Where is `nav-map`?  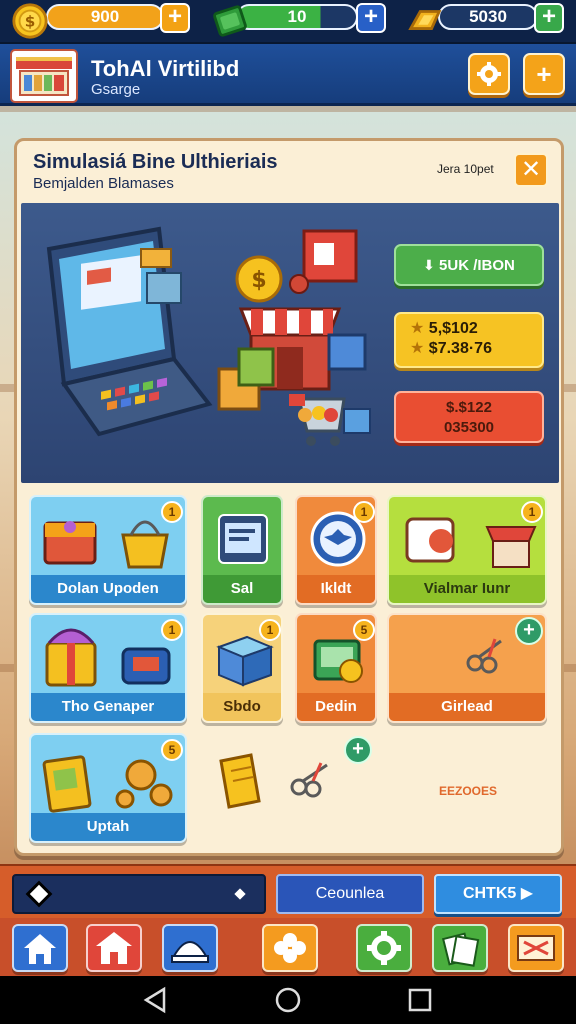
nav-map is located at coordinates (536, 948).